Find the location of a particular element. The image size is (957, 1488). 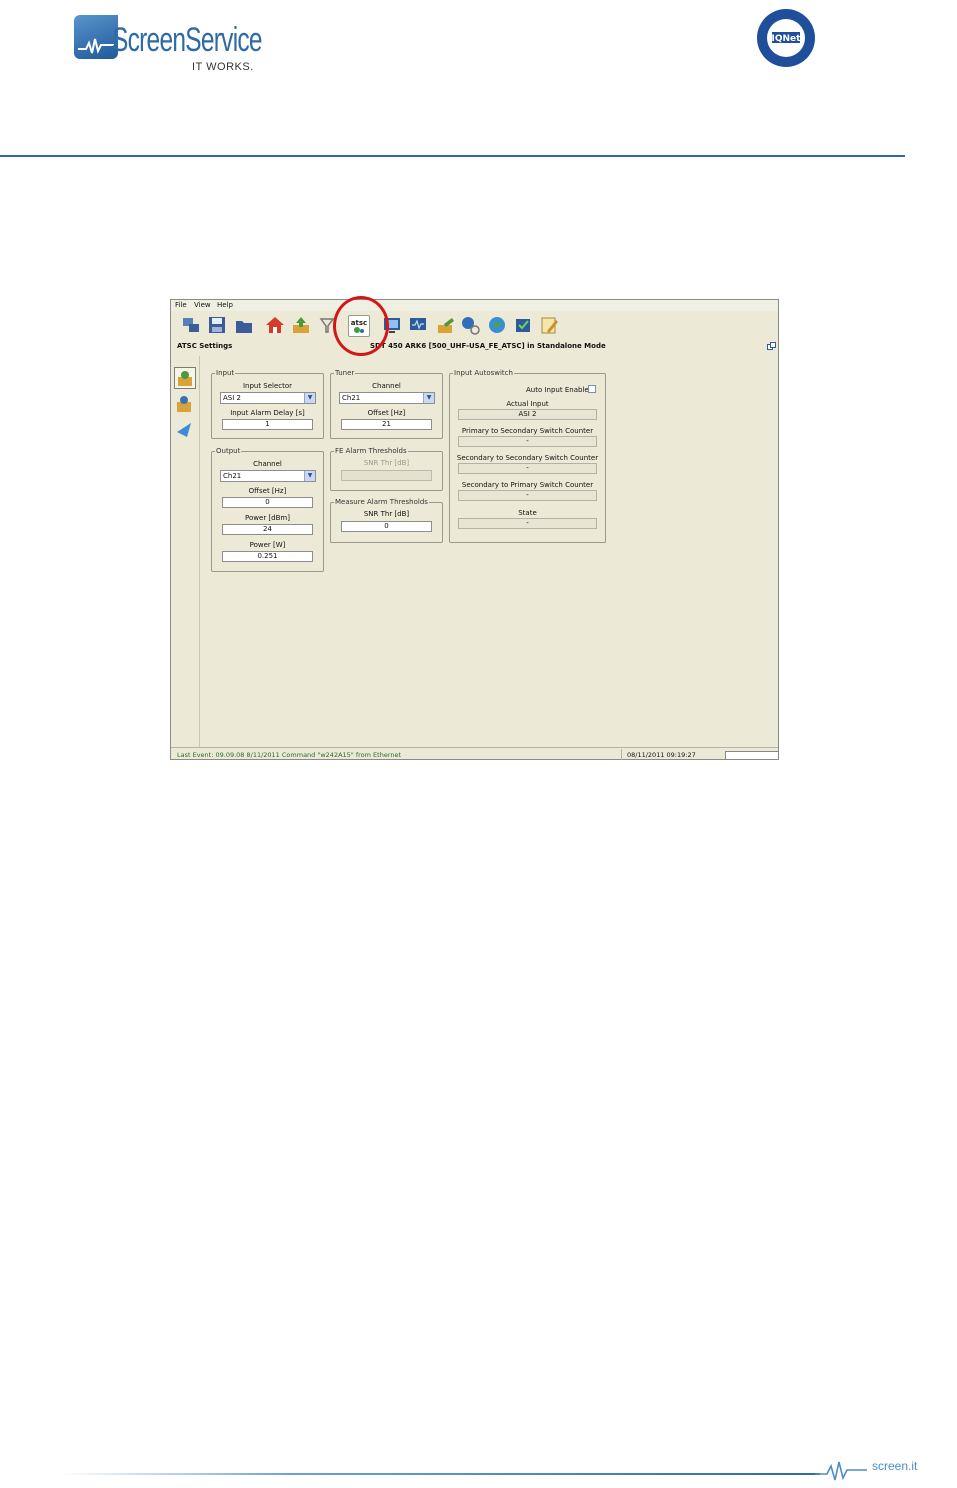

tuner-offset-label: Offset [Hz] is located at coordinates (386, 413).